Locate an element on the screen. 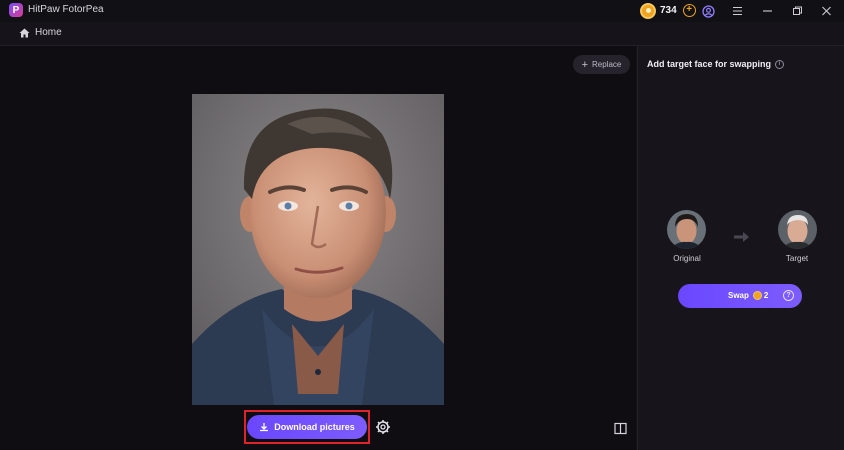 The width and height of the screenshot is (844, 450). home-link: Home is located at coordinates (40, 32).